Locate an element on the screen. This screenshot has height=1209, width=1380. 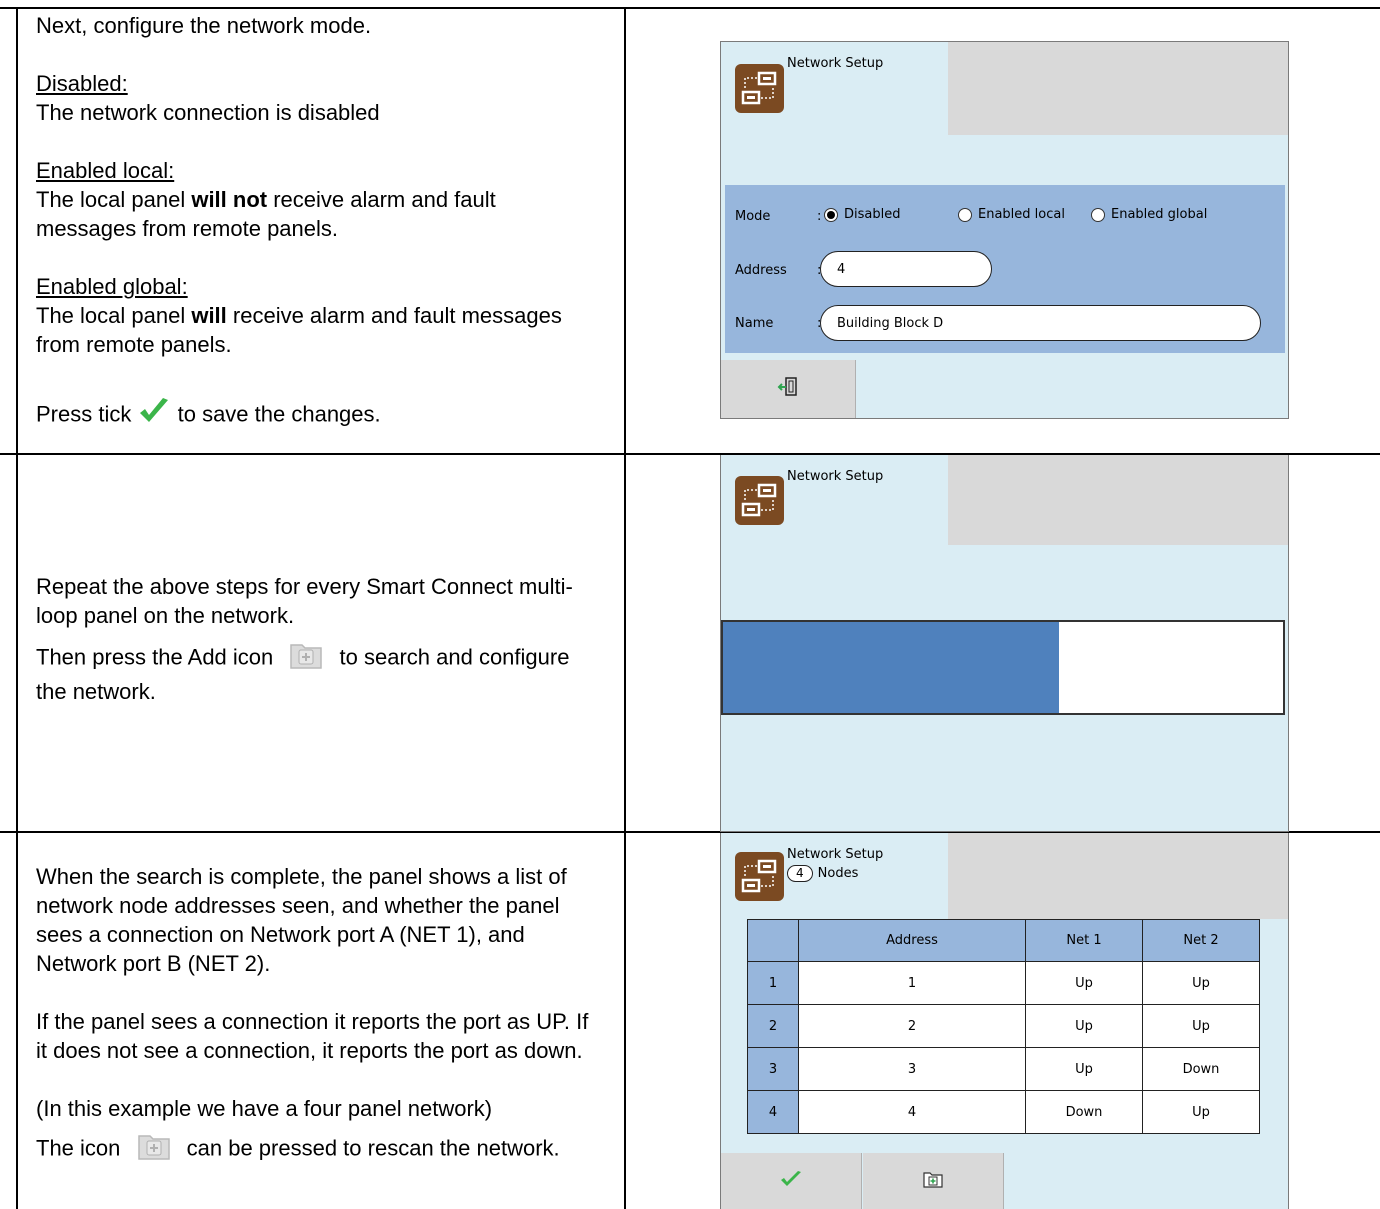
nodes-label: Nodes is located at coordinates (838, 873).